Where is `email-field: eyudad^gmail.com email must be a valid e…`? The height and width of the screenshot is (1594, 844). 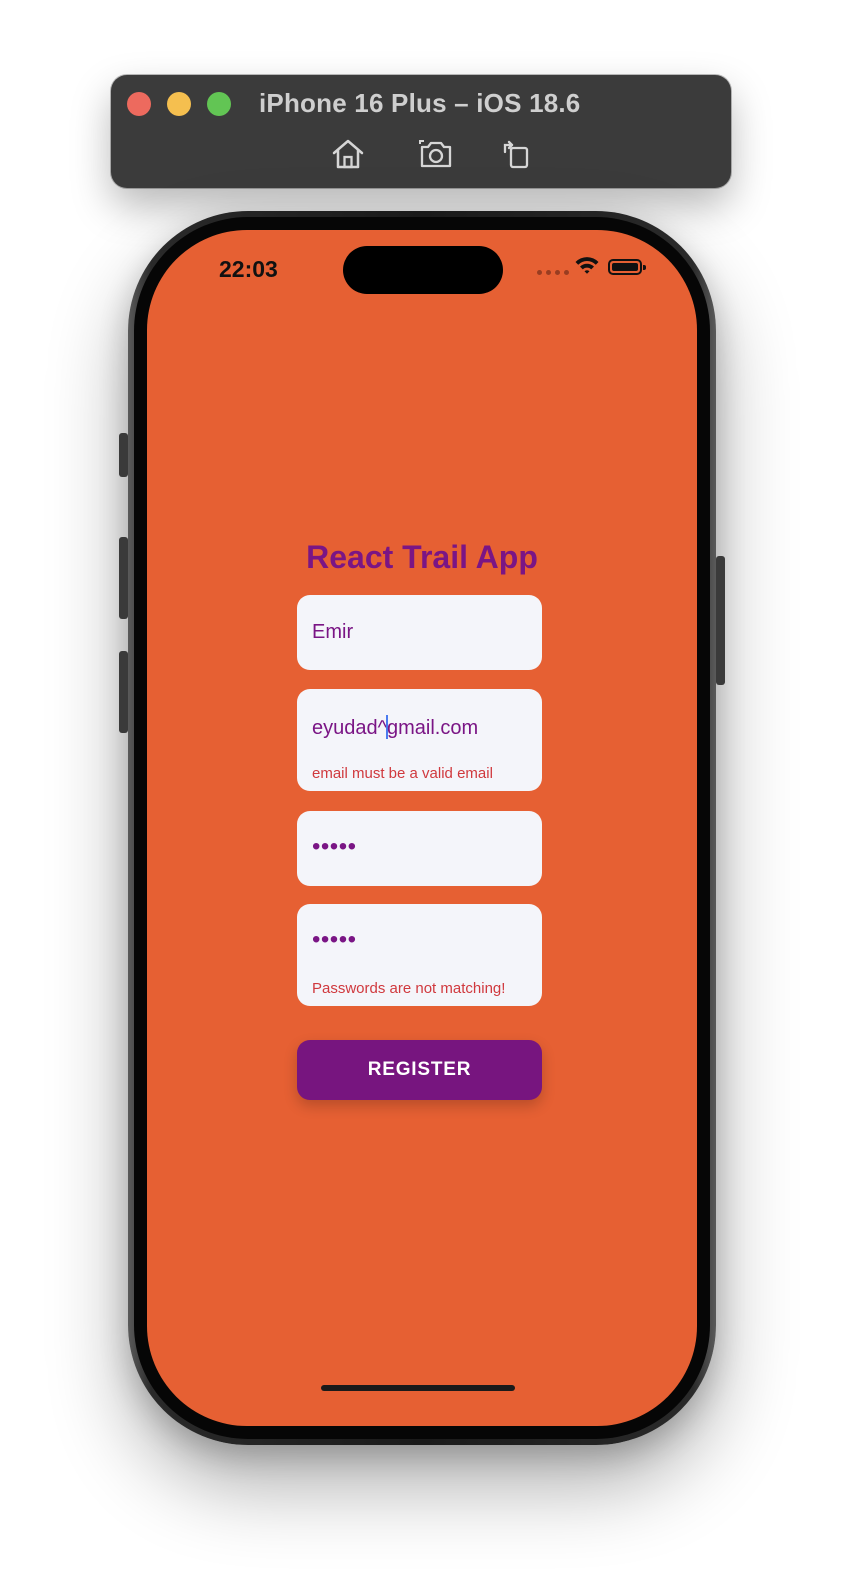
email-field: eyudad^gmail.com email must be a valid e… is located at coordinates (419, 740).